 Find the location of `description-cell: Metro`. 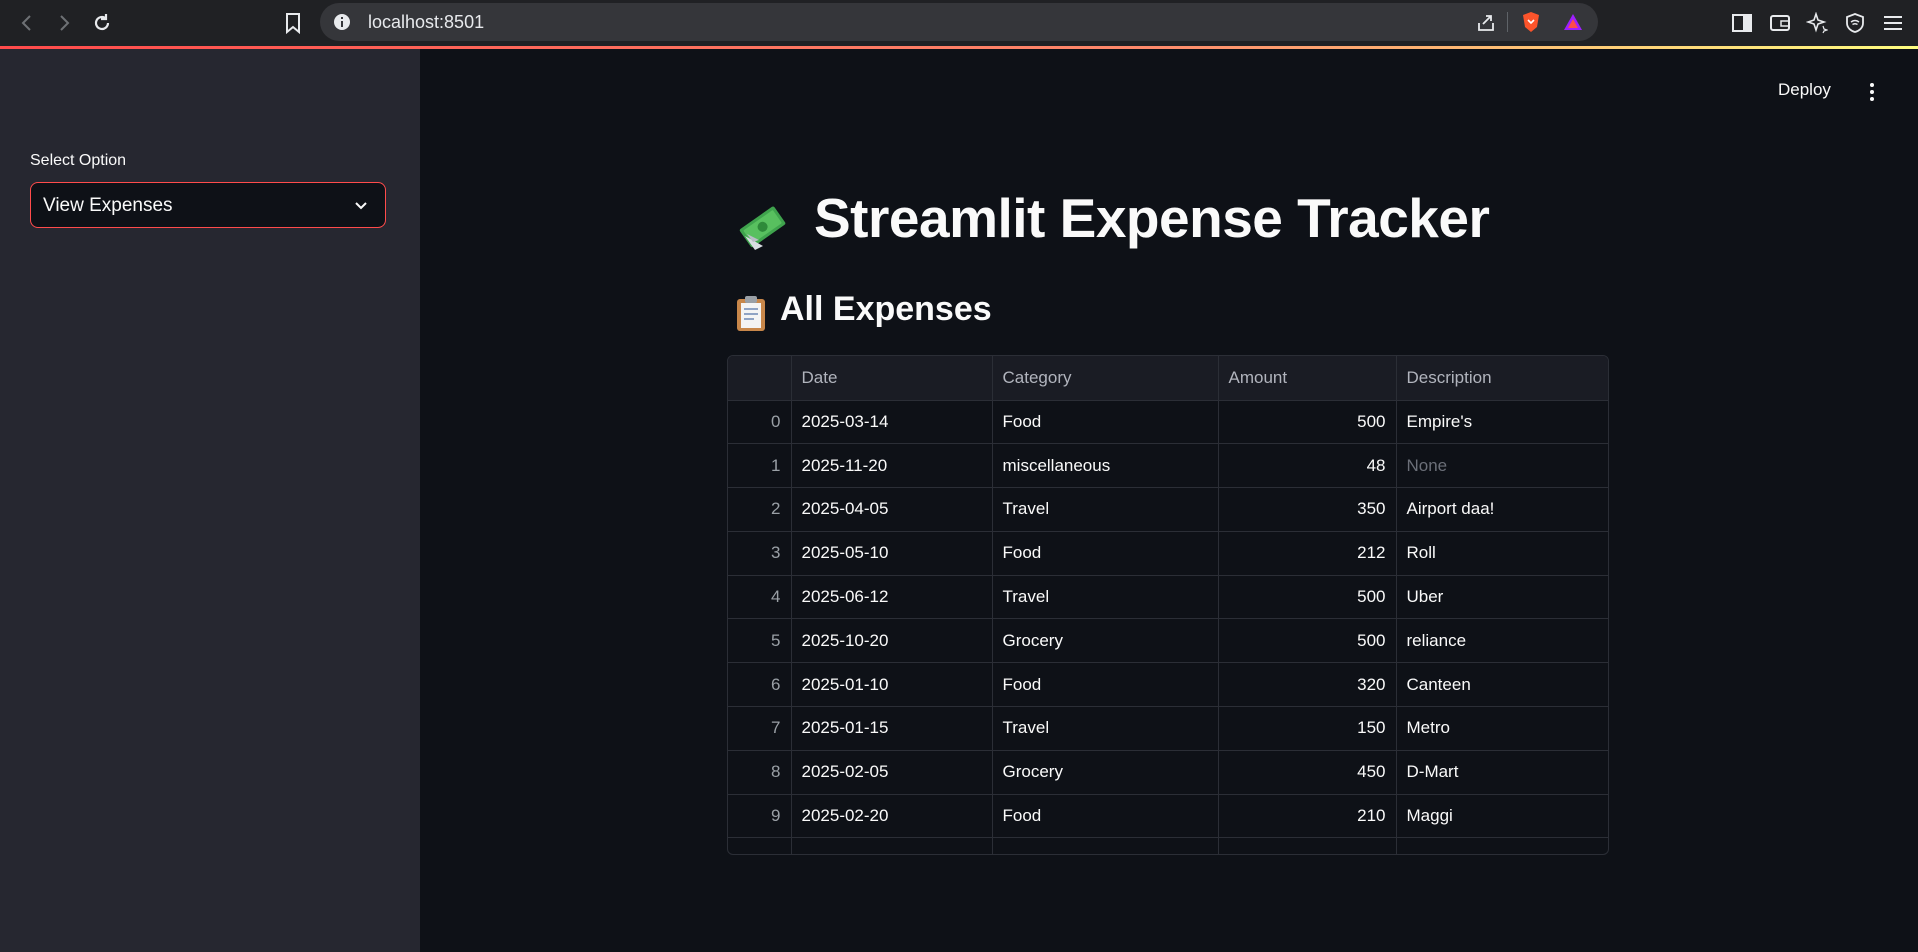

description-cell: Metro is located at coordinates (1502, 728).